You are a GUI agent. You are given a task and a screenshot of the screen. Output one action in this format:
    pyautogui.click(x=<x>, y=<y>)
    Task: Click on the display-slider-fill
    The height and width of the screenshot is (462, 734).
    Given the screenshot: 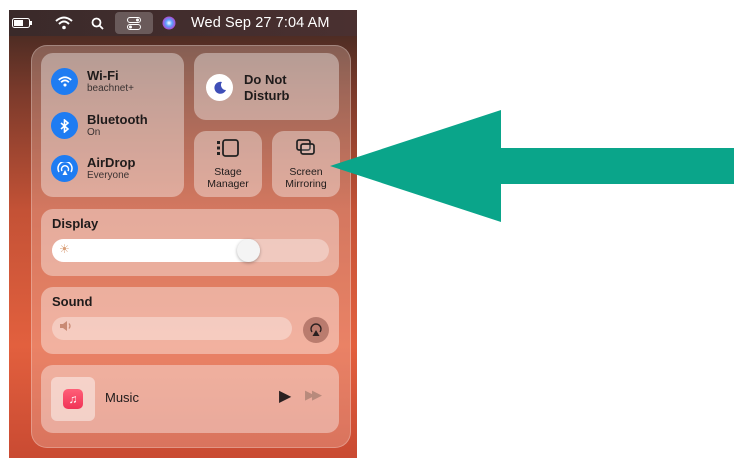 What is the action you would take?
    pyautogui.click(x=156, y=250)
    